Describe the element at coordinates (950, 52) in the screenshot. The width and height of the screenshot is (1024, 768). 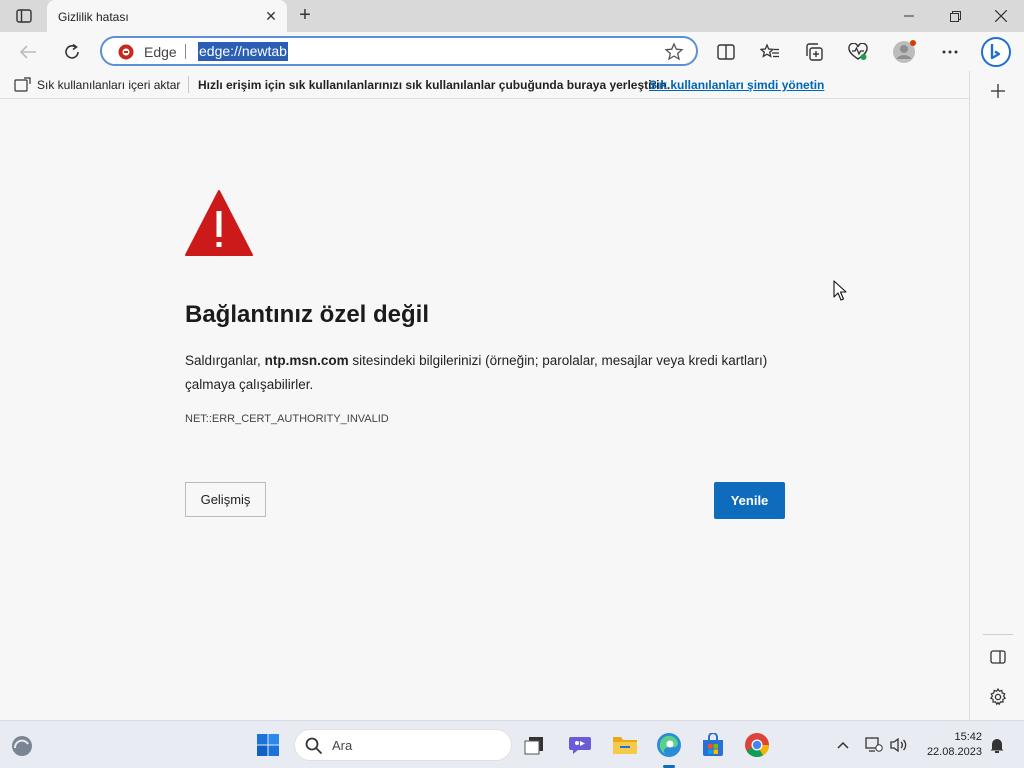
I see `more-options-icon` at that location.